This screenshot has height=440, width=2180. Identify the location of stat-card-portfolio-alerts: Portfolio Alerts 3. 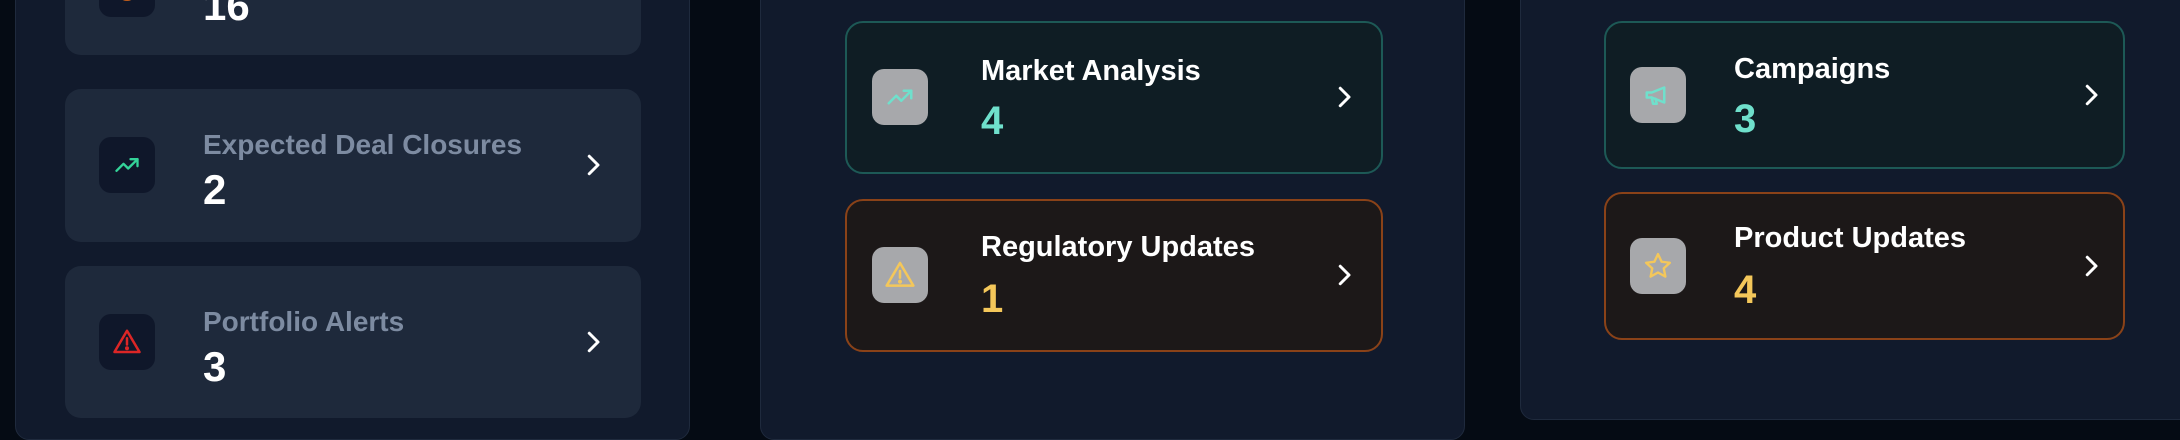
(353, 342).